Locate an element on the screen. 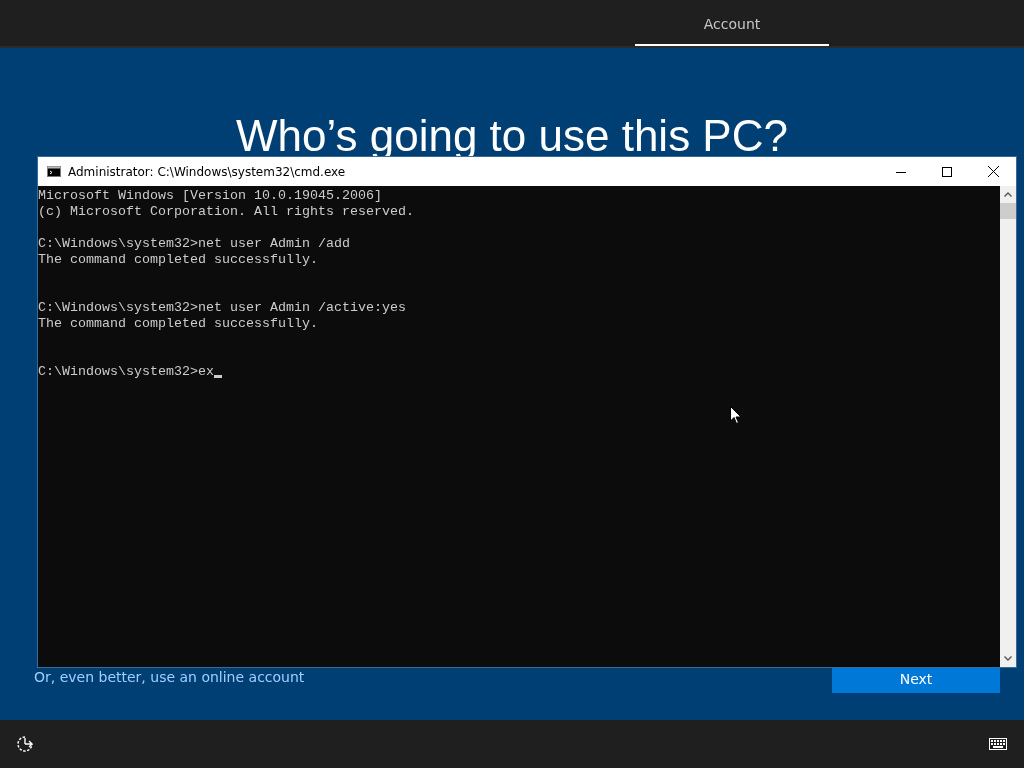  keyboard-icon is located at coordinates (998, 744).